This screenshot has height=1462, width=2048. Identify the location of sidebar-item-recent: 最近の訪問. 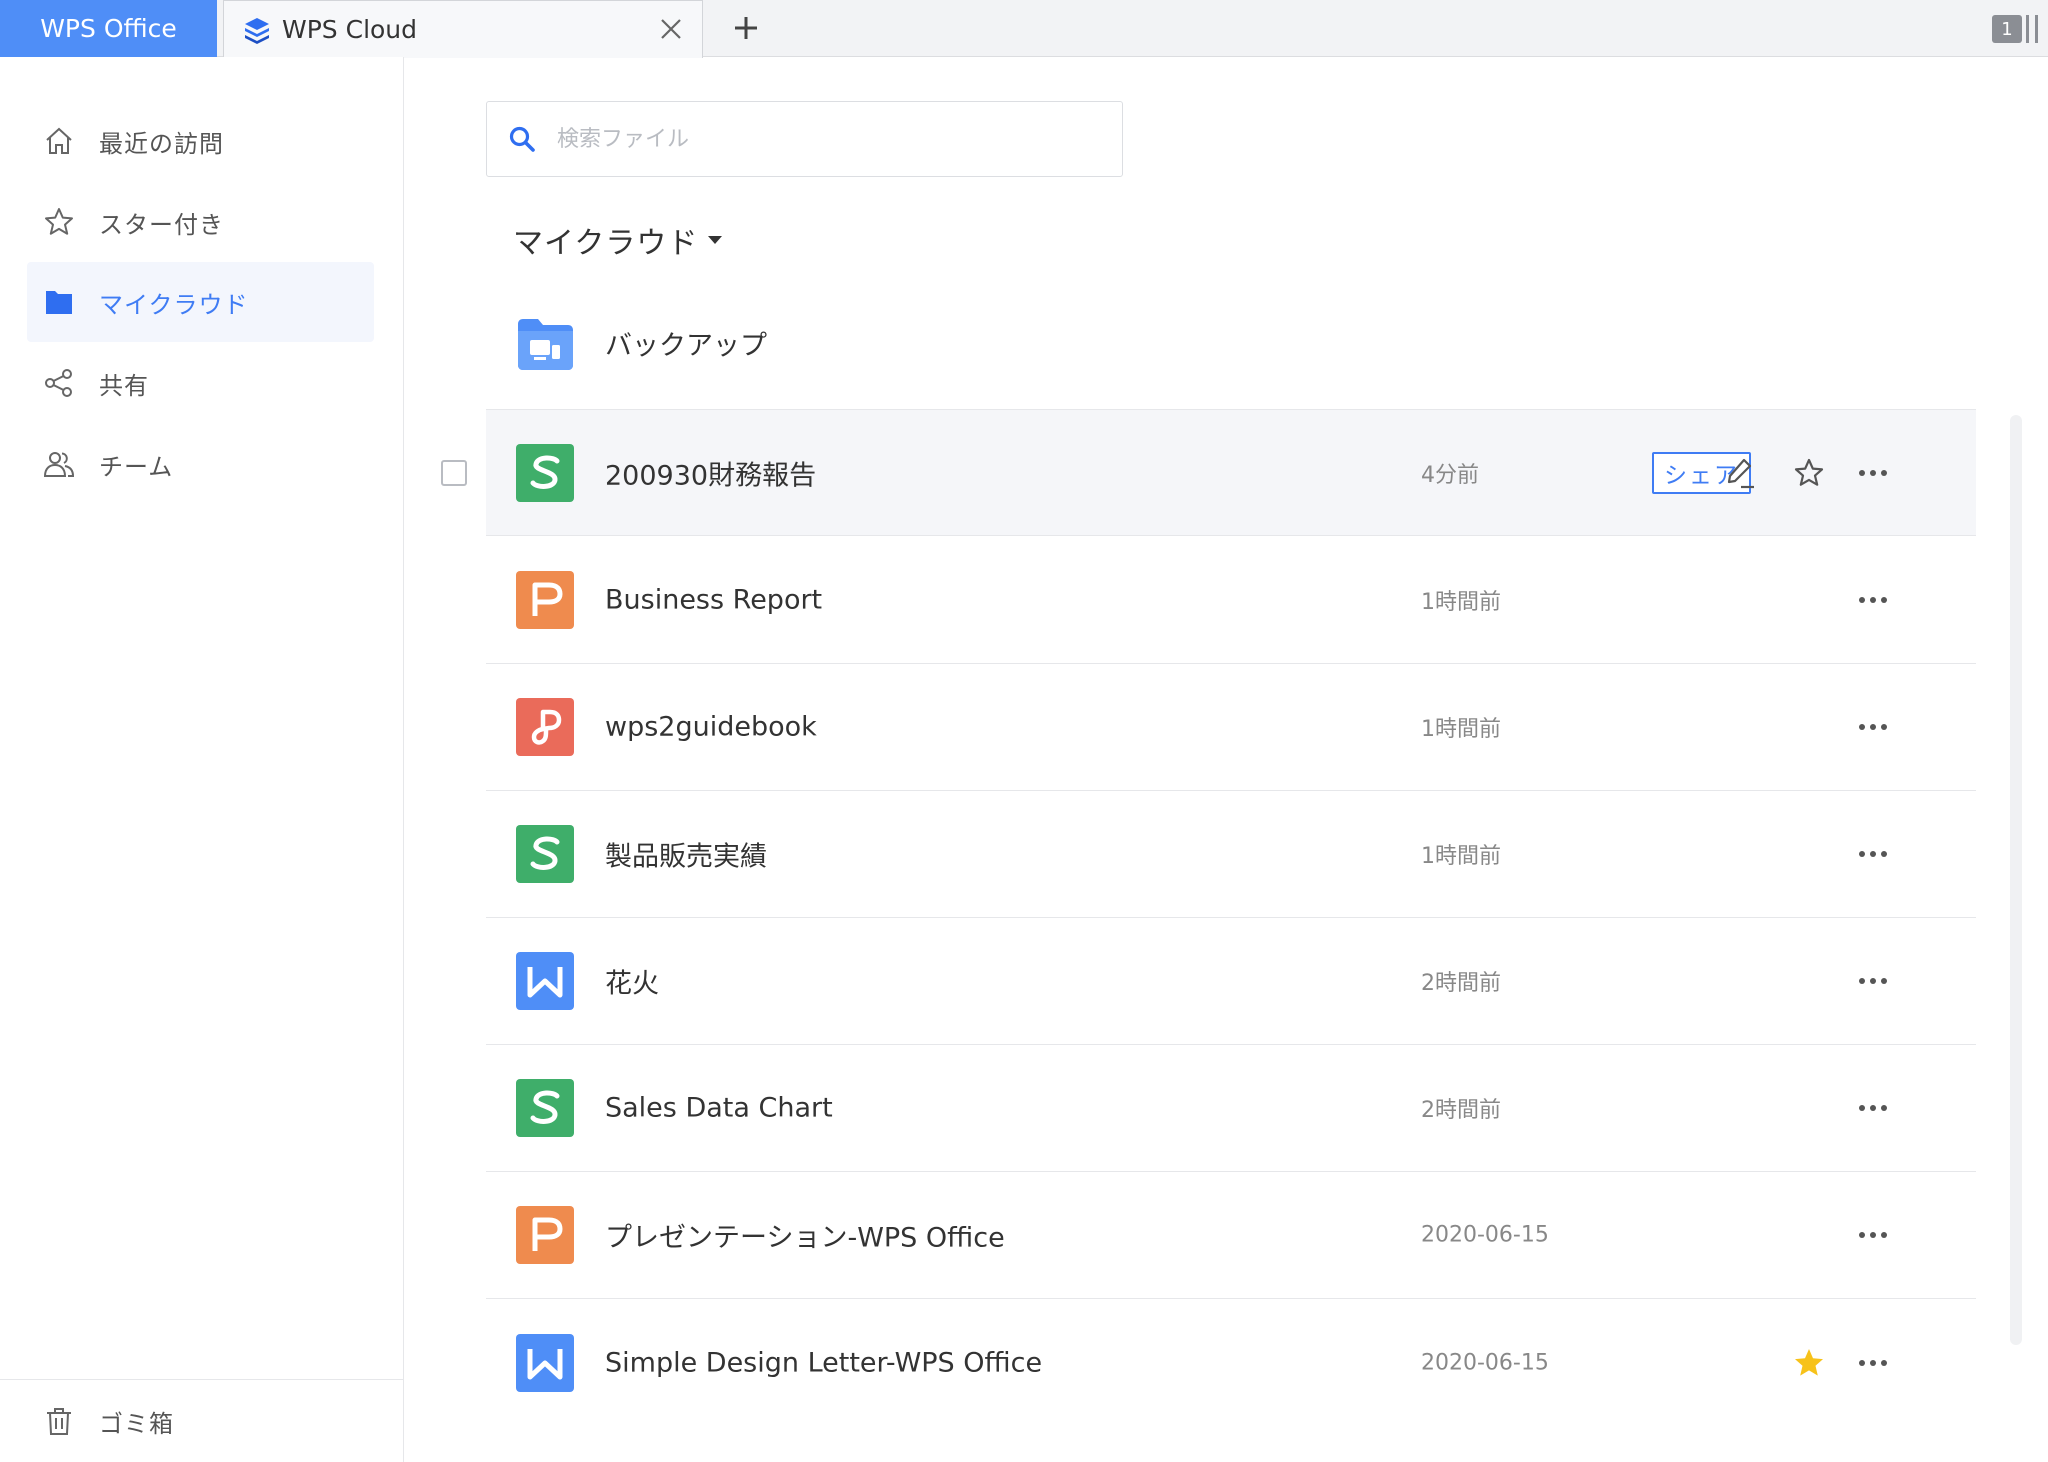
(200, 141).